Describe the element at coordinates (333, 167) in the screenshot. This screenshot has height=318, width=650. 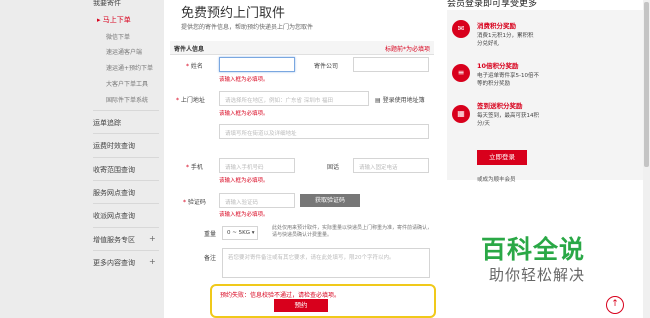
I see `phone-label: 固话` at that location.